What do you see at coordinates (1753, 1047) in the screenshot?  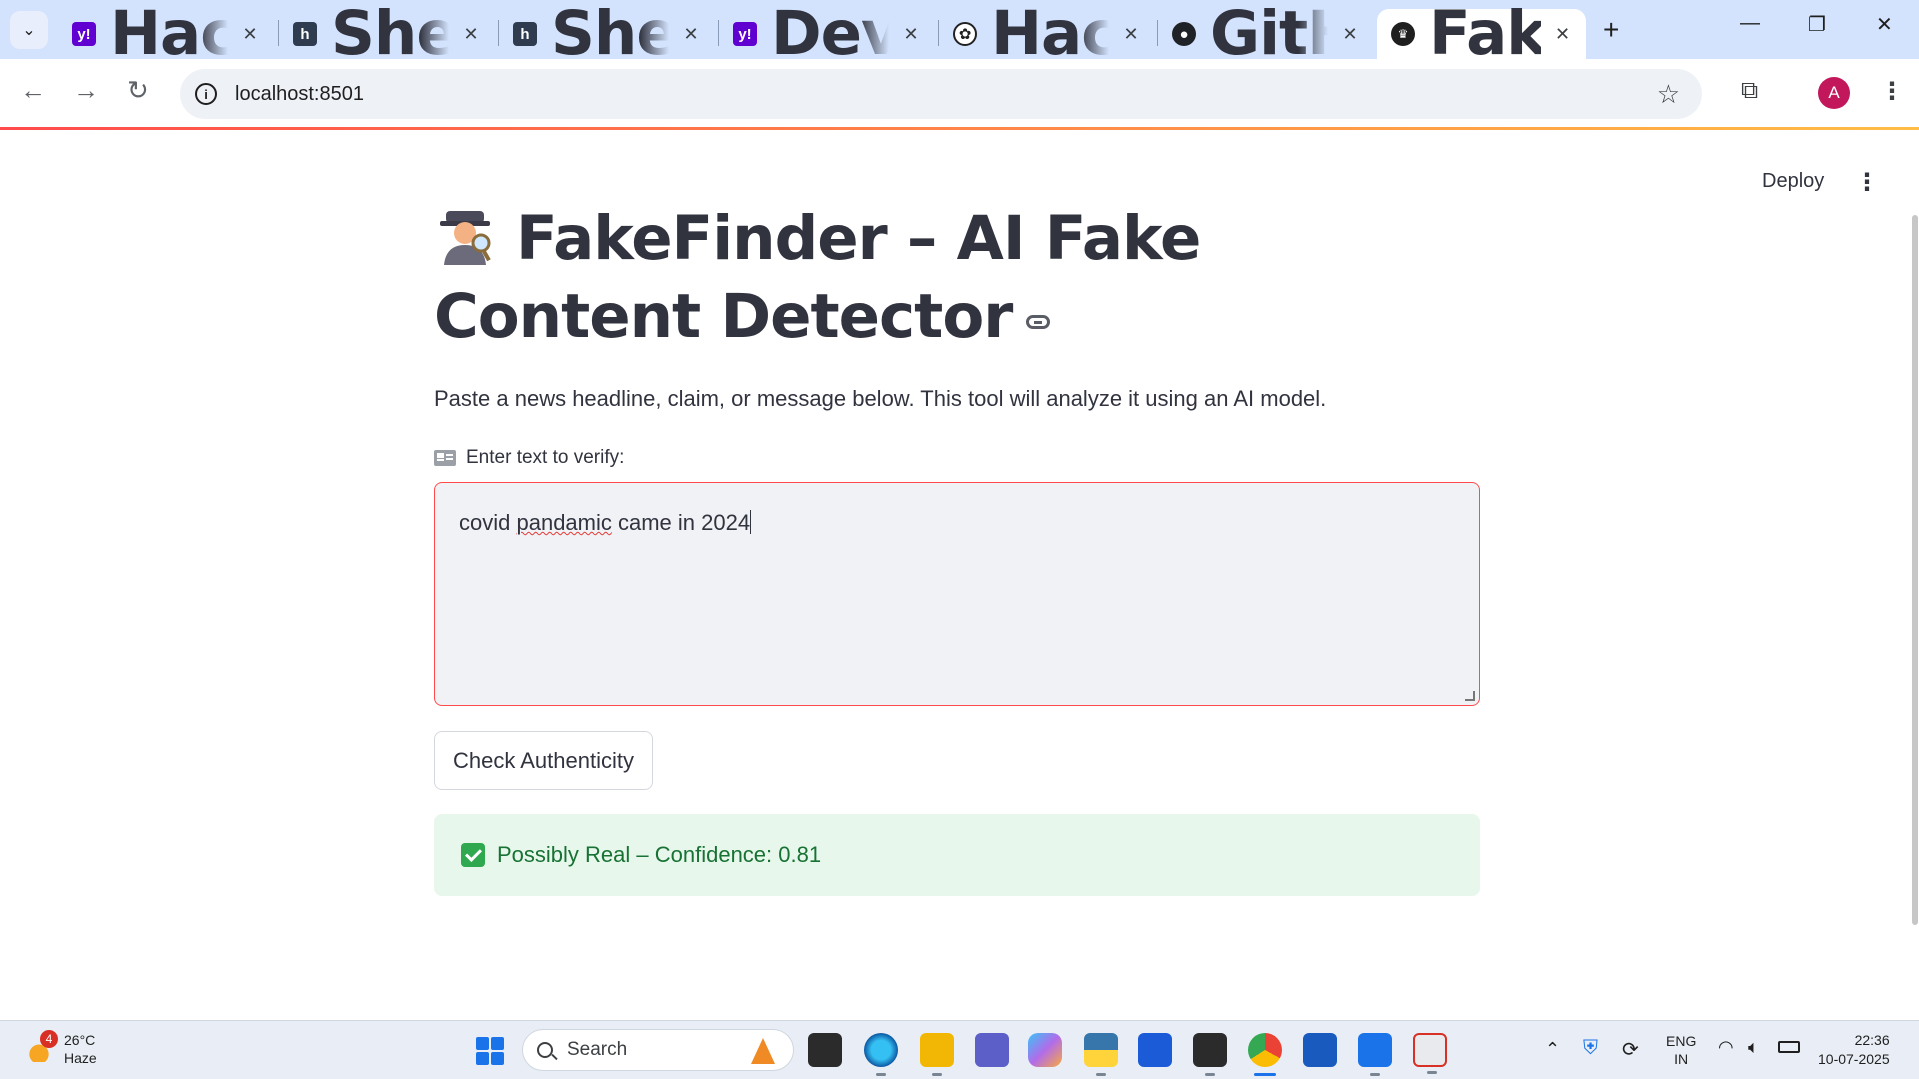 I see `volume-icon: 🔈︎` at bounding box center [1753, 1047].